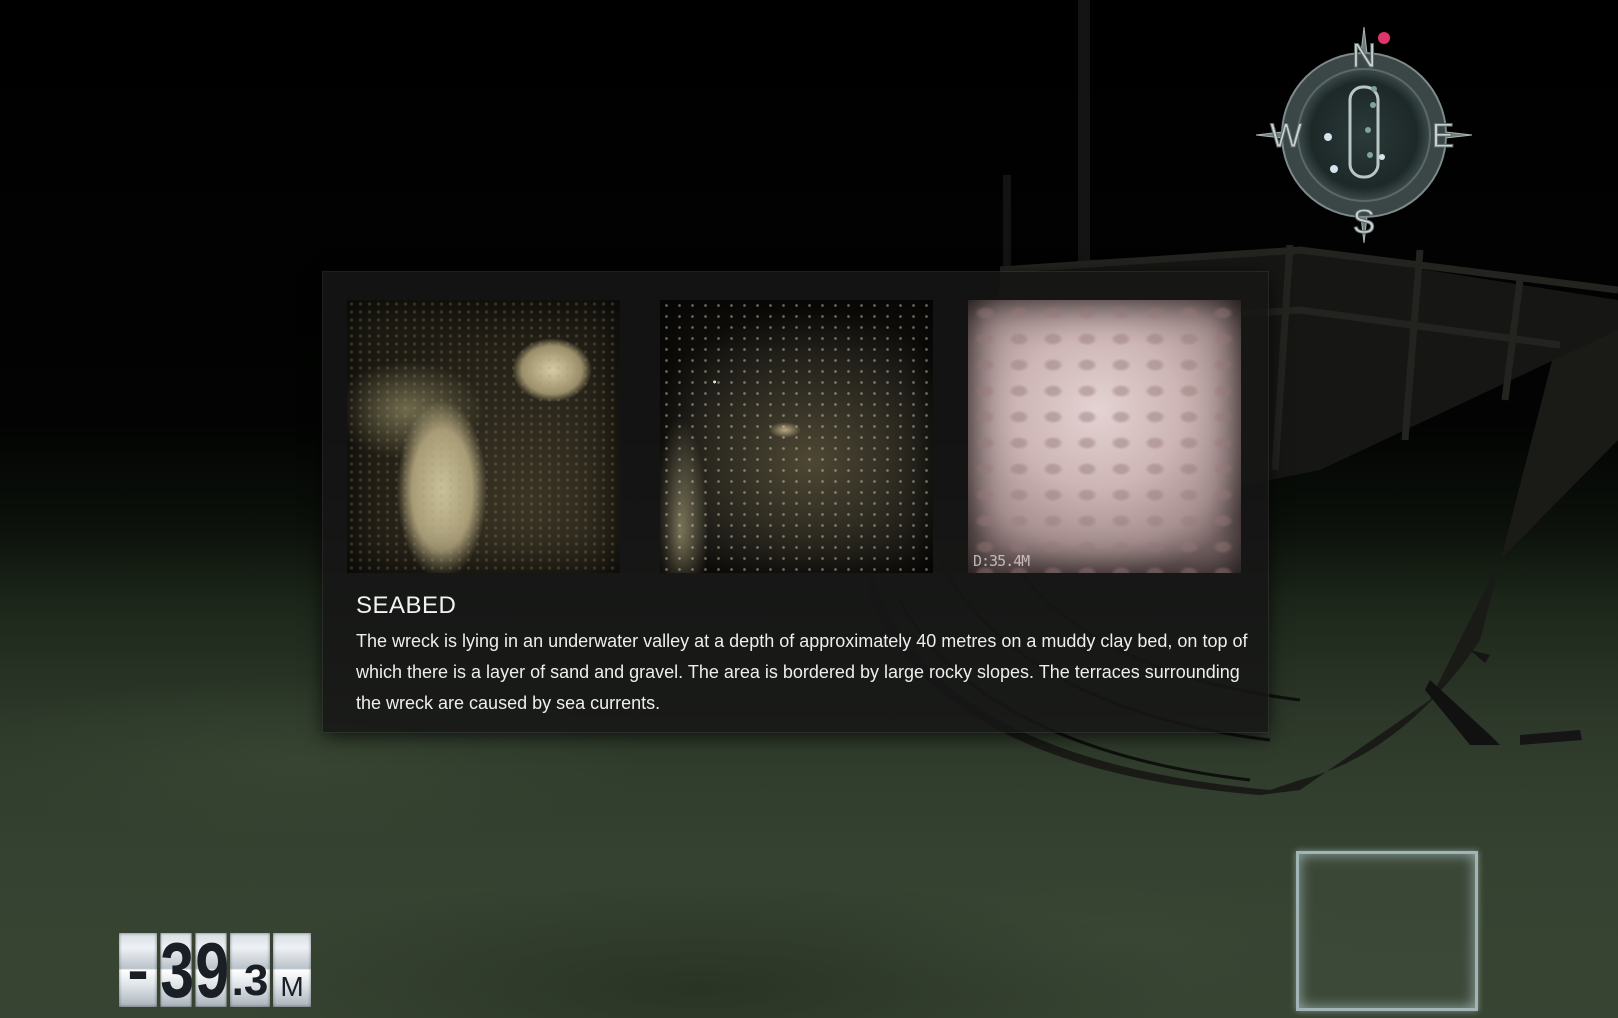 This screenshot has width=1618, height=1018. What do you see at coordinates (406, 605) in the screenshot?
I see `info-title: SEABED` at bounding box center [406, 605].